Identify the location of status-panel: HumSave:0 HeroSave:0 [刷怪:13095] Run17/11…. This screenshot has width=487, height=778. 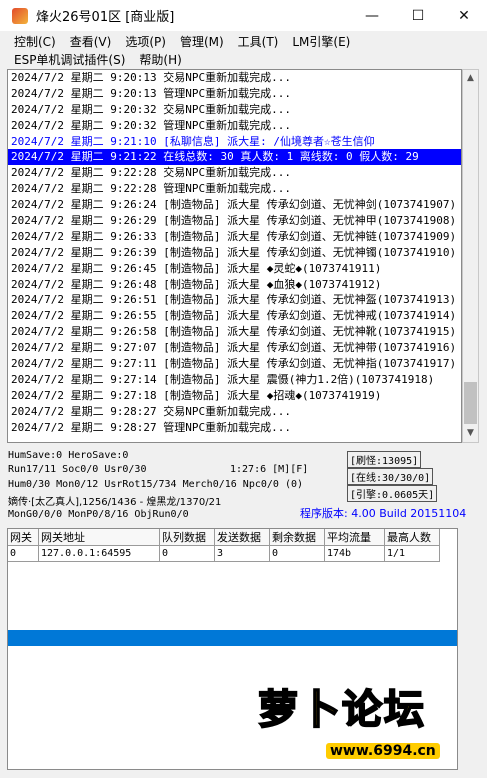
(243, 488).